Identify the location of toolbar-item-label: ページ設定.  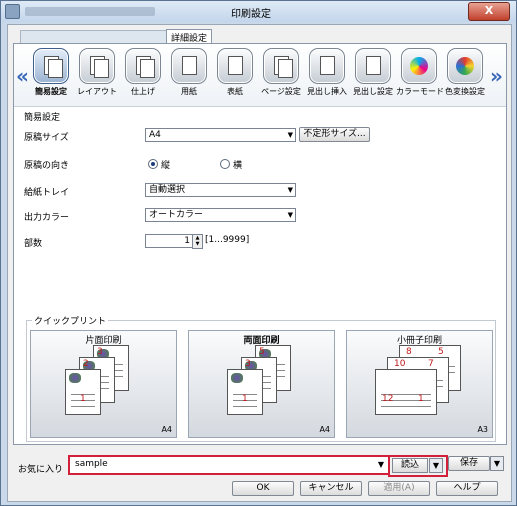
(281, 91).